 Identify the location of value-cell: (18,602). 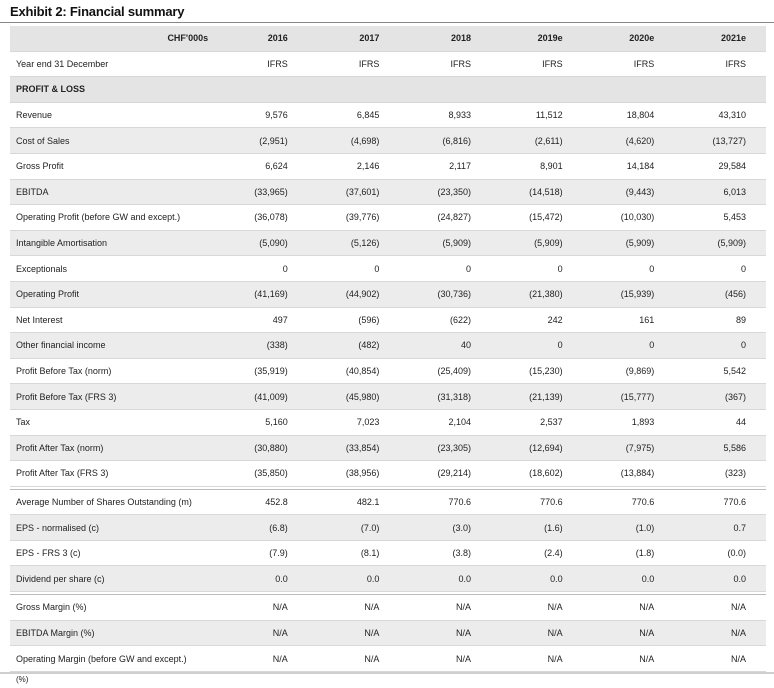
(537, 473).